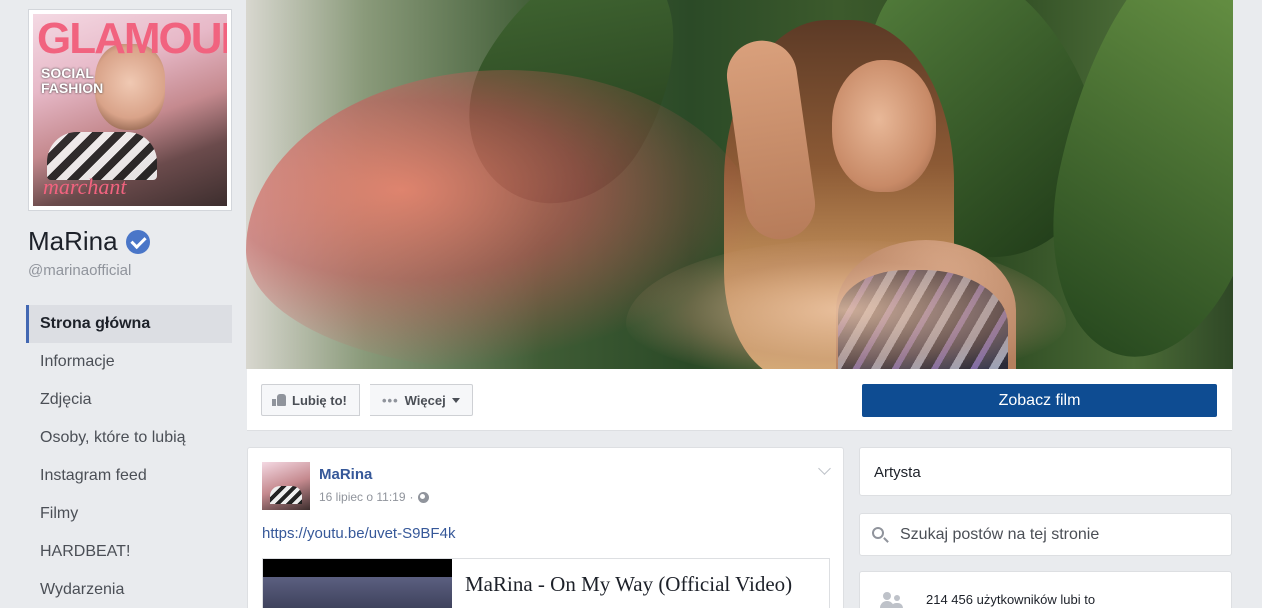 The width and height of the screenshot is (1262, 608). What do you see at coordinates (286, 486) in the screenshot?
I see `post-author-avatar` at bounding box center [286, 486].